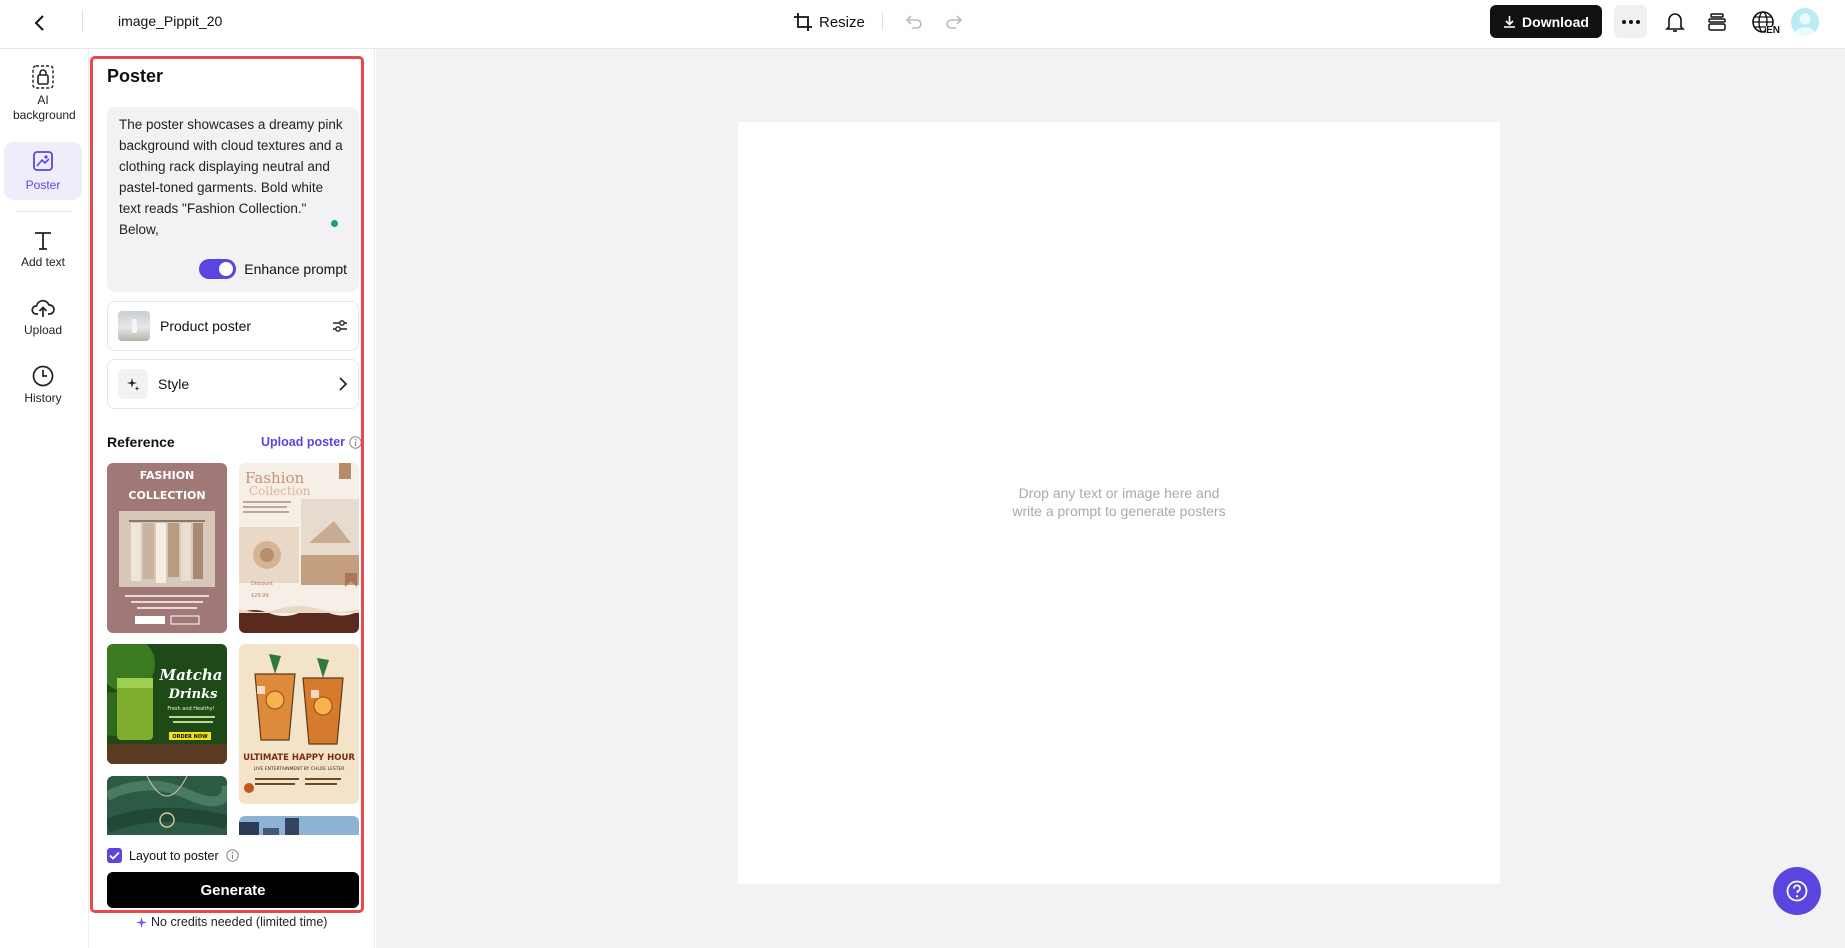 This screenshot has height=948, width=1845. What do you see at coordinates (43, 262) in the screenshot?
I see `nav-label: Add text` at bounding box center [43, 262].